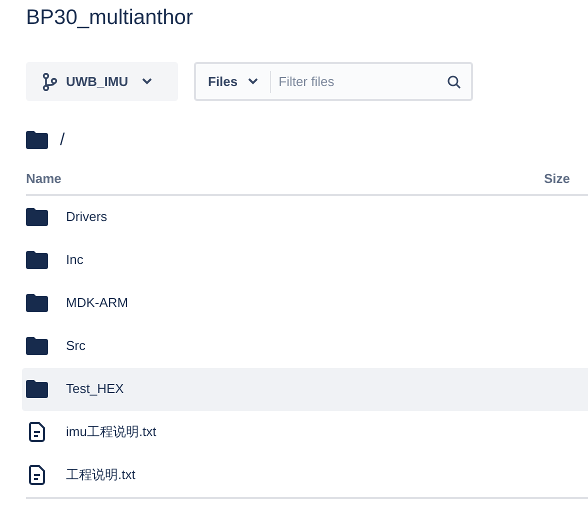  I want to click on repository-title: BP30_multianthor, so click(110, 18).